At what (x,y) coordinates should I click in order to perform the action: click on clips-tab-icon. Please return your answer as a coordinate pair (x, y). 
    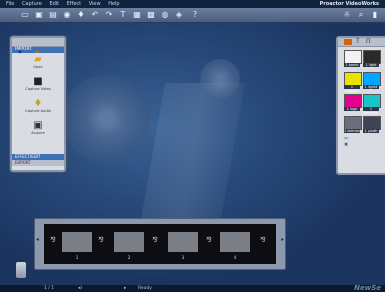
    Looking at the image, I should click on (348, 42).